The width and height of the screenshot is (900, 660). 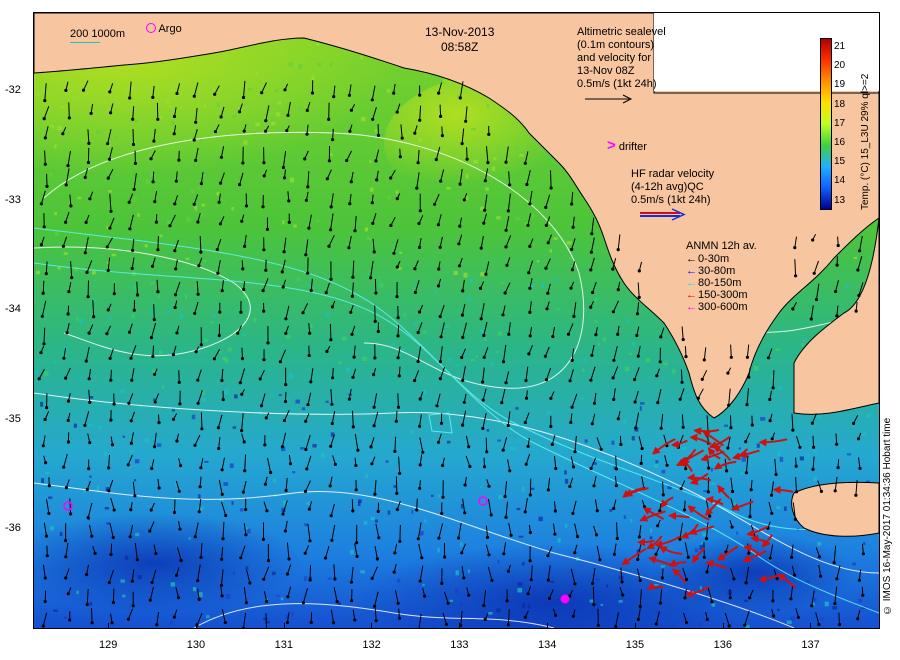 What do you see at coordinates (627, 146) in the screenshot?
I see `drifter-legend: > drifter` at bounding box center [627, 146].